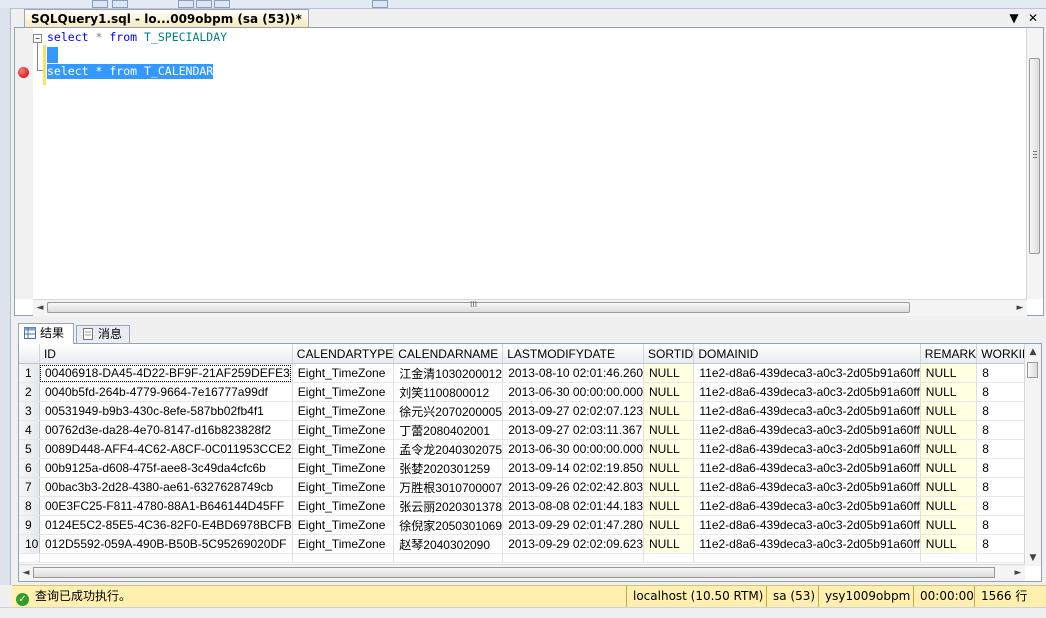  What do you see at coordinates (448, 373) in the screenshot?
I see `table-cell: 江金清1030200012` at bounding box center [448, 373].